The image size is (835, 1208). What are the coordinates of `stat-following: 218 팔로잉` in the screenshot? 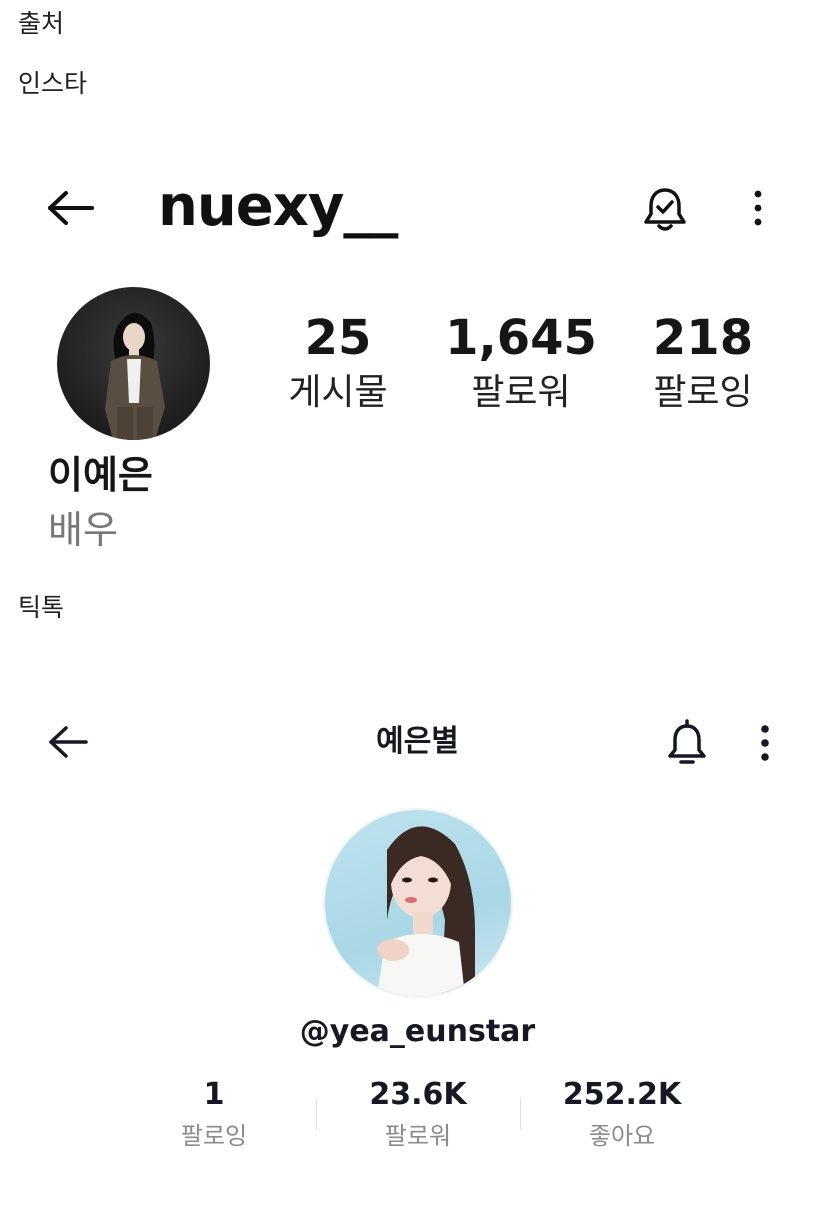 It's located at (703, 363).